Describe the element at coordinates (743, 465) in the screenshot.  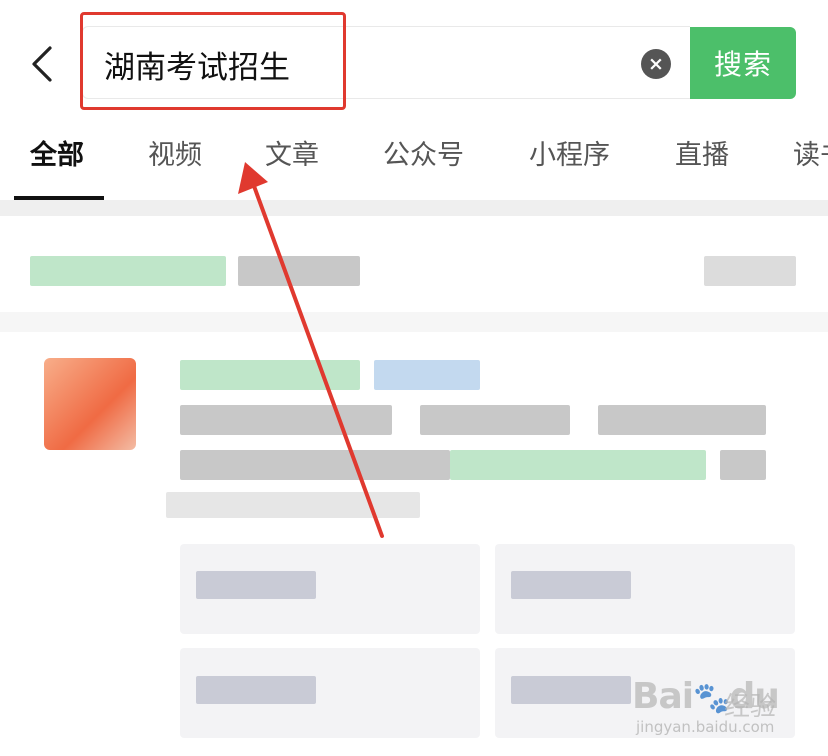
I see `result-desc-line-2c` at that location.